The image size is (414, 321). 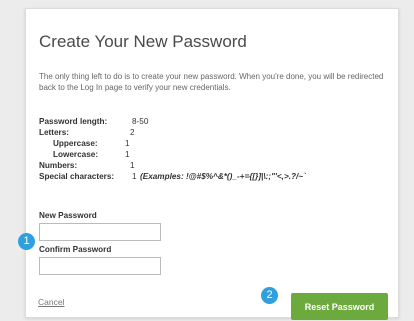 I want to click on requirement-length-value: 8-50, so click(x=140, y=121).